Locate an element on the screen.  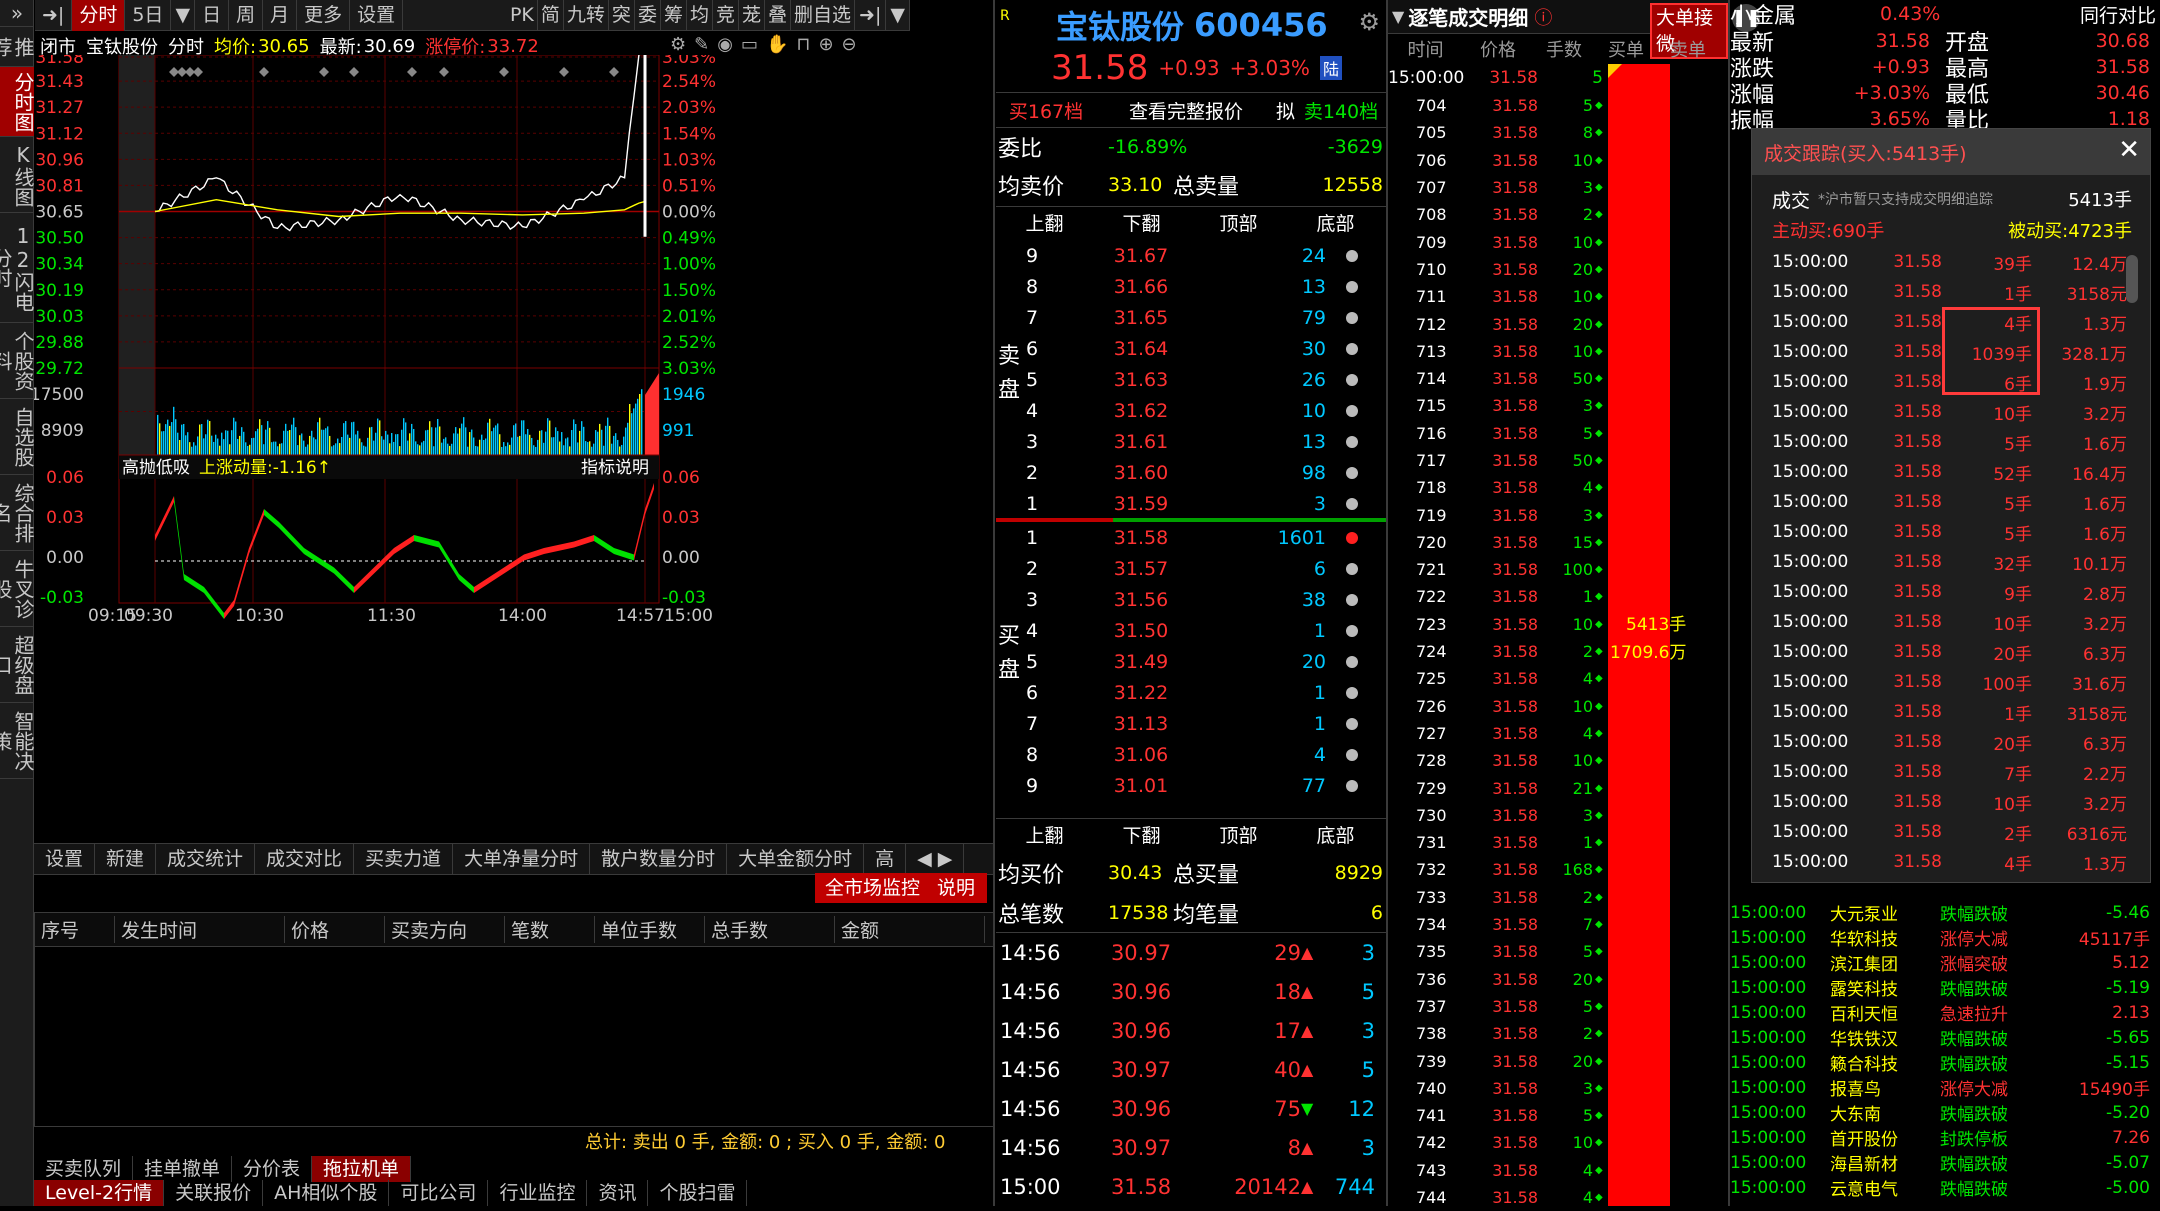
indicator-tool: 成交对比 is located at coordinates (305, 859).